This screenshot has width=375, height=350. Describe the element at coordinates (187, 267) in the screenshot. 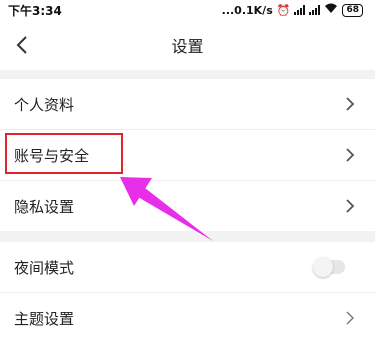

I see `settings-row-night-mode: 夜间模式` at that location.